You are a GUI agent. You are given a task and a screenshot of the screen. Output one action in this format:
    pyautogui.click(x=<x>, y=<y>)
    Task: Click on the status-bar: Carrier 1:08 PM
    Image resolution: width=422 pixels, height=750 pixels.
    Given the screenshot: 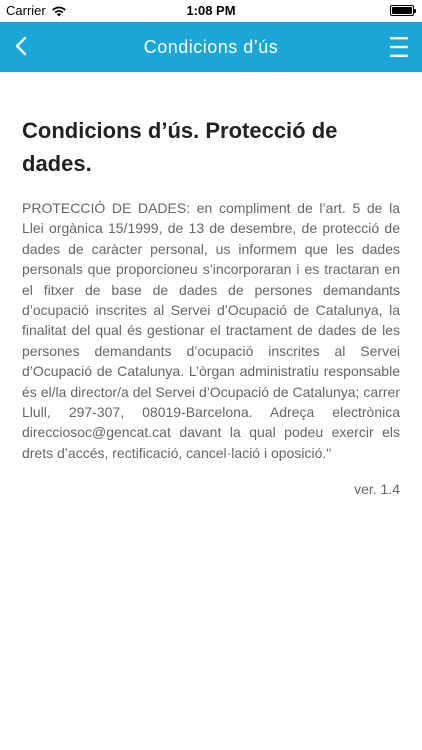 What is the action you would take?
    pyautogui.click(x=211, y=11)
    